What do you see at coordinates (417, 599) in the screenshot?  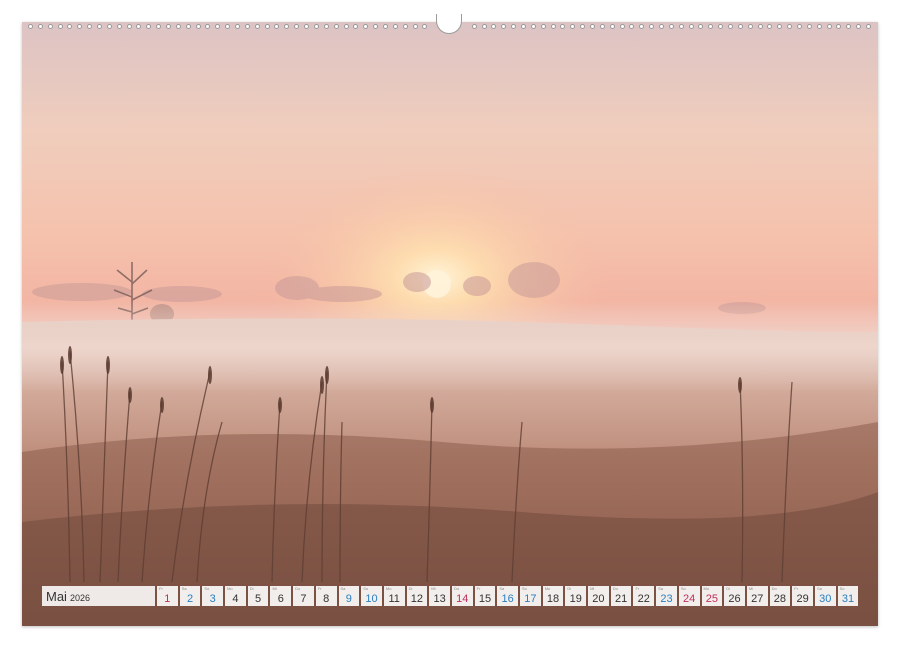 I see `day-number: 12` at bounding box center [417, 599].